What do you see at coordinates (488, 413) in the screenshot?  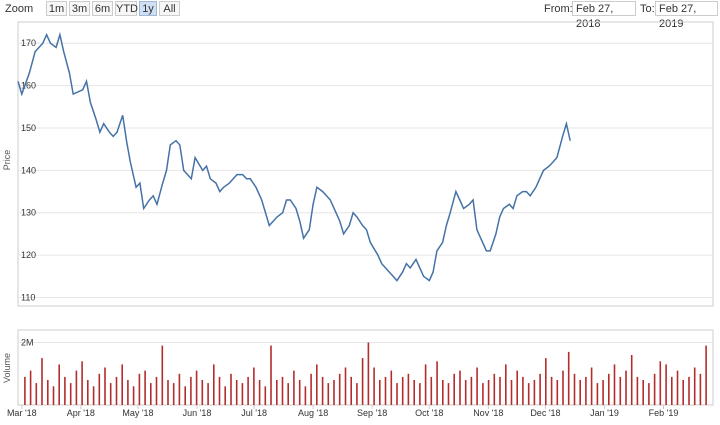 I see `x-tick-label: Nov '18` at bounding box center [488, 413].